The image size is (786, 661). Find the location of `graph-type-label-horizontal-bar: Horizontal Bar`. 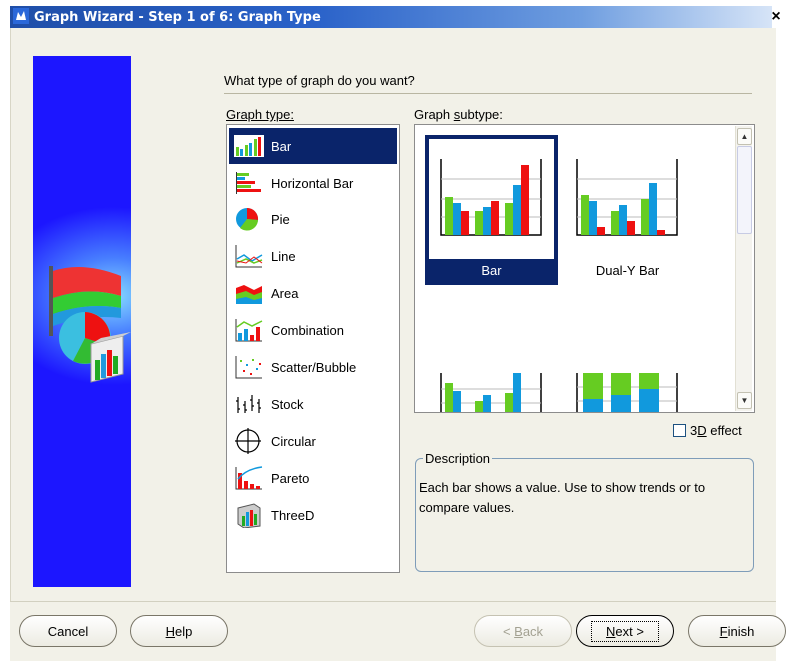

graph-type-label-horizontal-bar: Horizontal Bar is located at coordinates (312, 183).